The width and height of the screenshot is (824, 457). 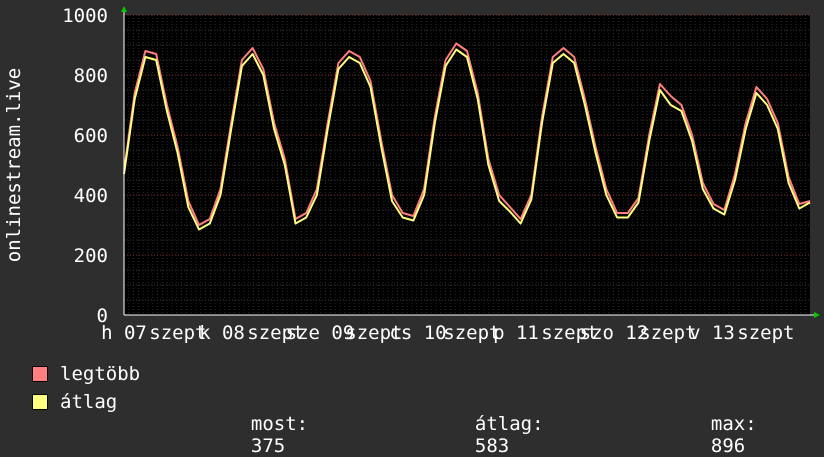 What do you see at coordinates (40, 374) in the screenshot?
I see `legend-swatch-legtobb` at bounding box center [40, 374].